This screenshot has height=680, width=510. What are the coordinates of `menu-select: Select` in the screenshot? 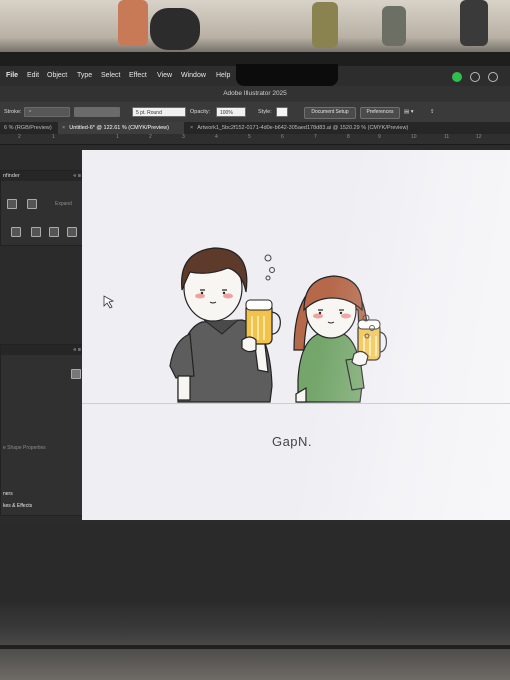 It's located at (110, 75).